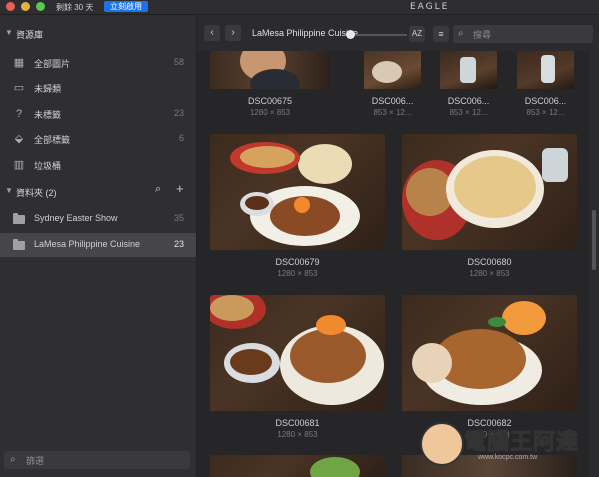  What do you see at coordinates (52, 140) in the screenshot?
I see `sidebar-item-label: 全部標籤` at bounding box center [52, 140].